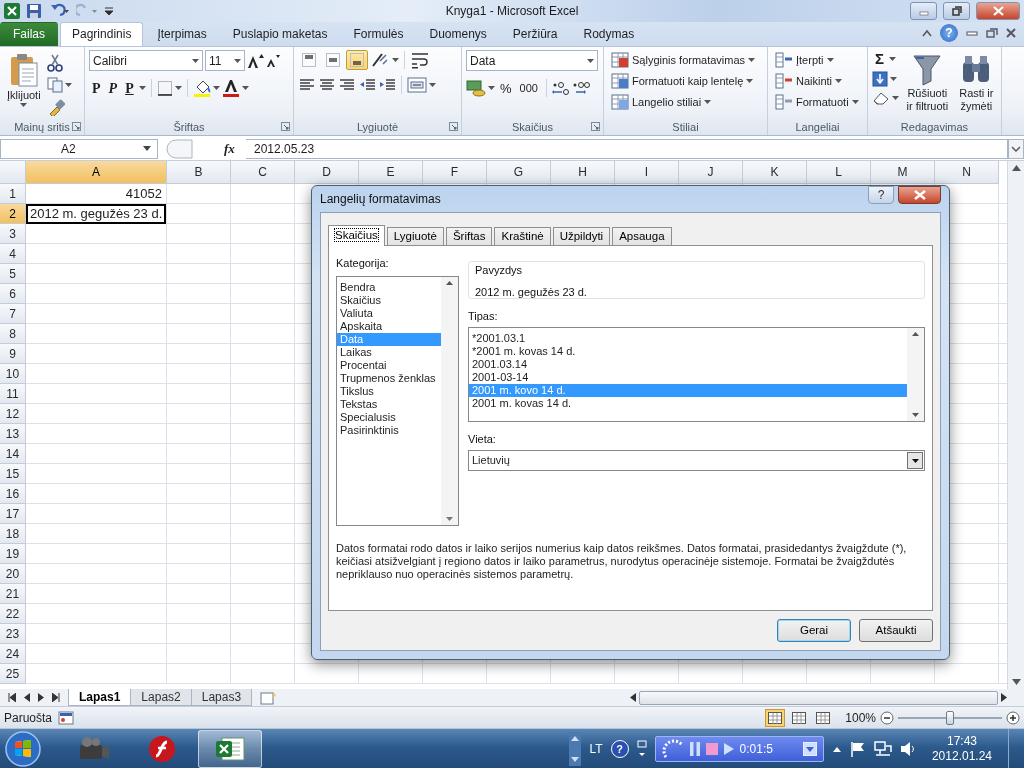 This screenshot has width=1024, height=768. What do you see at coordinates (29, 34) in the screenshot?
I see `ribbon-tab: Failas` at bounding box center [29, 34].